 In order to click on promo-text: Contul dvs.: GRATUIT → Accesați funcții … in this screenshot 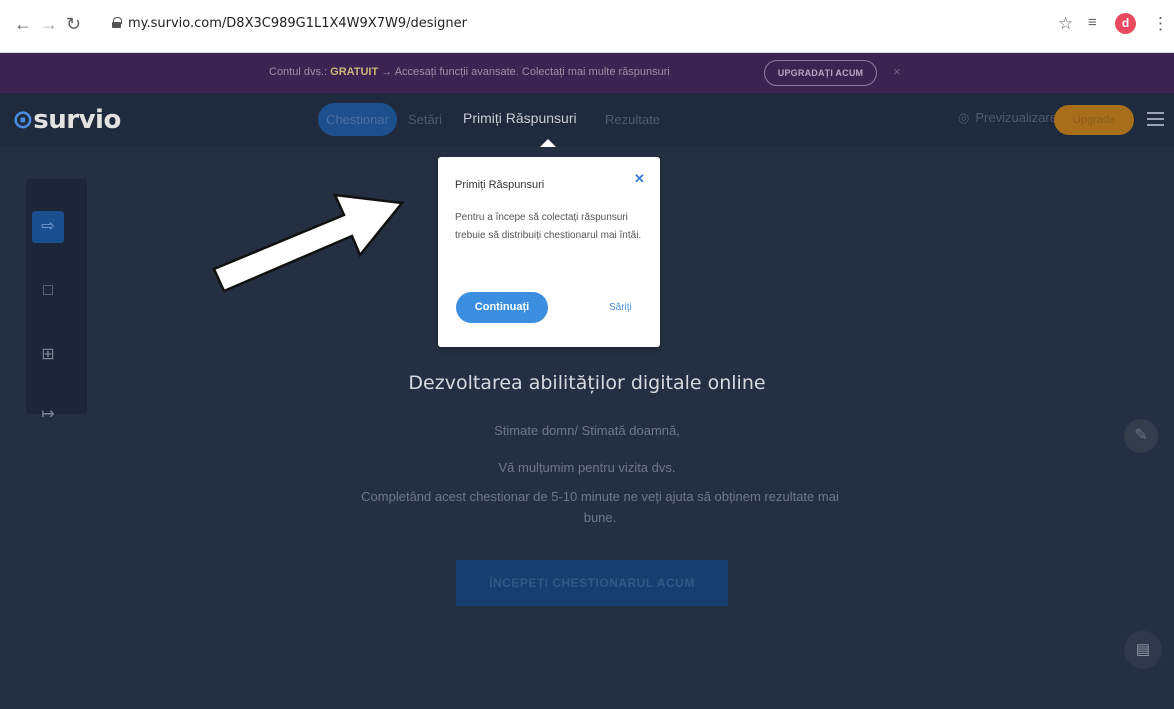, I will do `click(469, 72)`.